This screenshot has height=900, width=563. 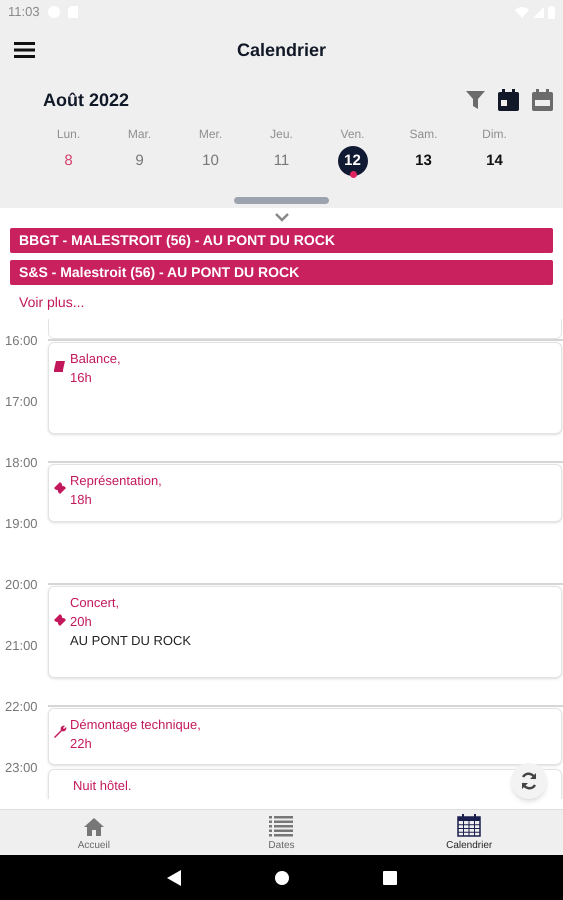 I want to click on hour-label: 19:00, so click(x=21, y=524).